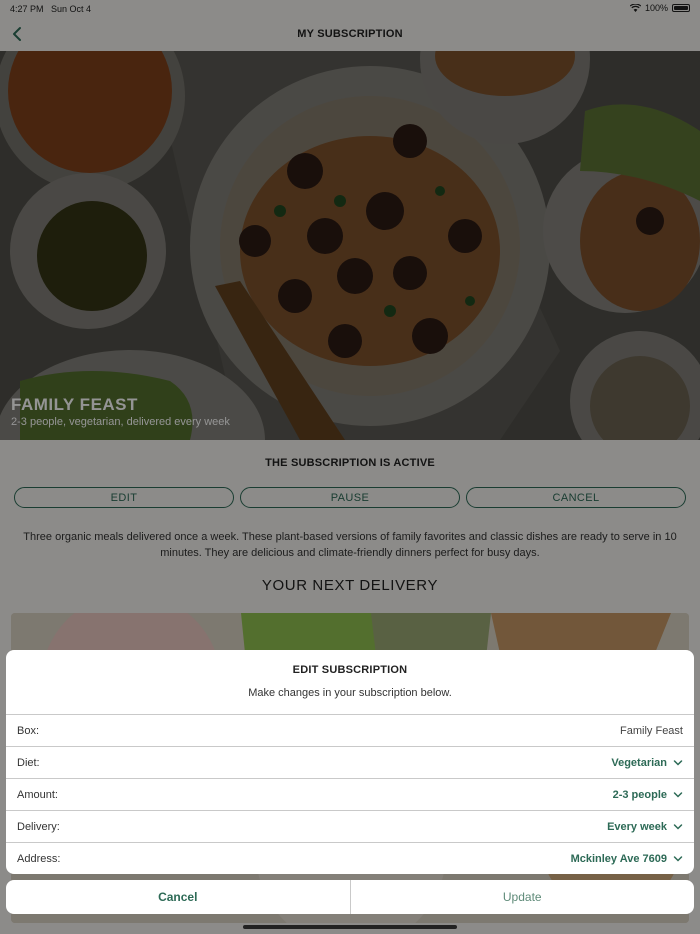 The height and width of the screenshot is (934, 700). Describe the element at coordinates (350, 858) in the screenshot. I see `address-row: Address: Mckinley Ave 7609` at that location.